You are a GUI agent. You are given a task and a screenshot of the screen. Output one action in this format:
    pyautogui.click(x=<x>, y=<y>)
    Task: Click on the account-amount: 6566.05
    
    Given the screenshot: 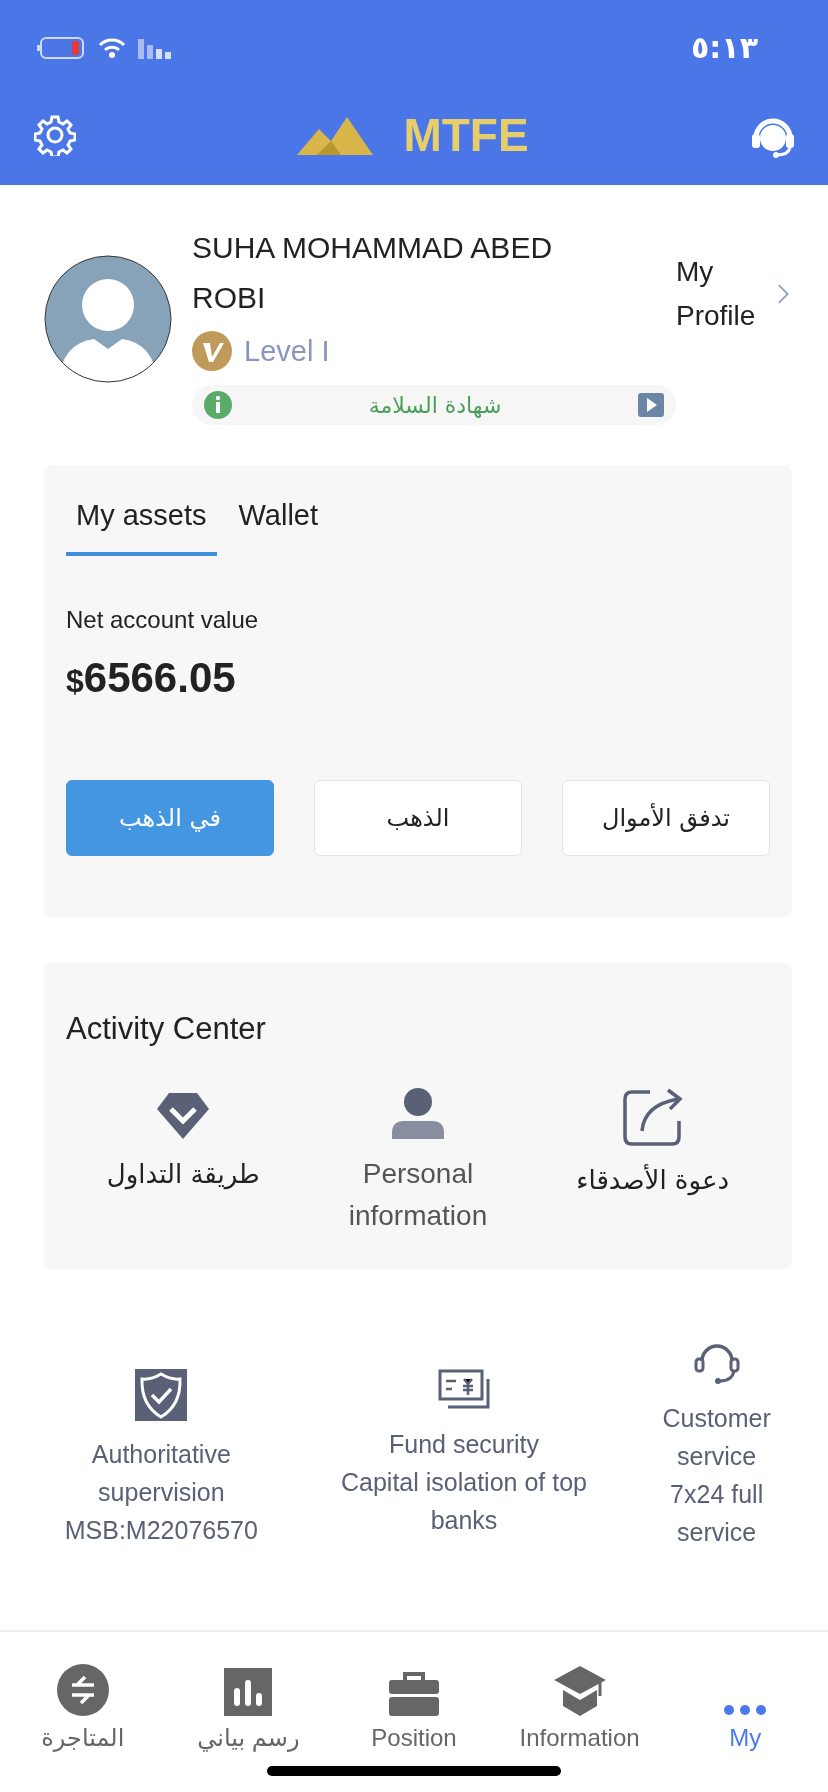 What is the action you would take?
    pyautogui.click(x=159, y=678)
    